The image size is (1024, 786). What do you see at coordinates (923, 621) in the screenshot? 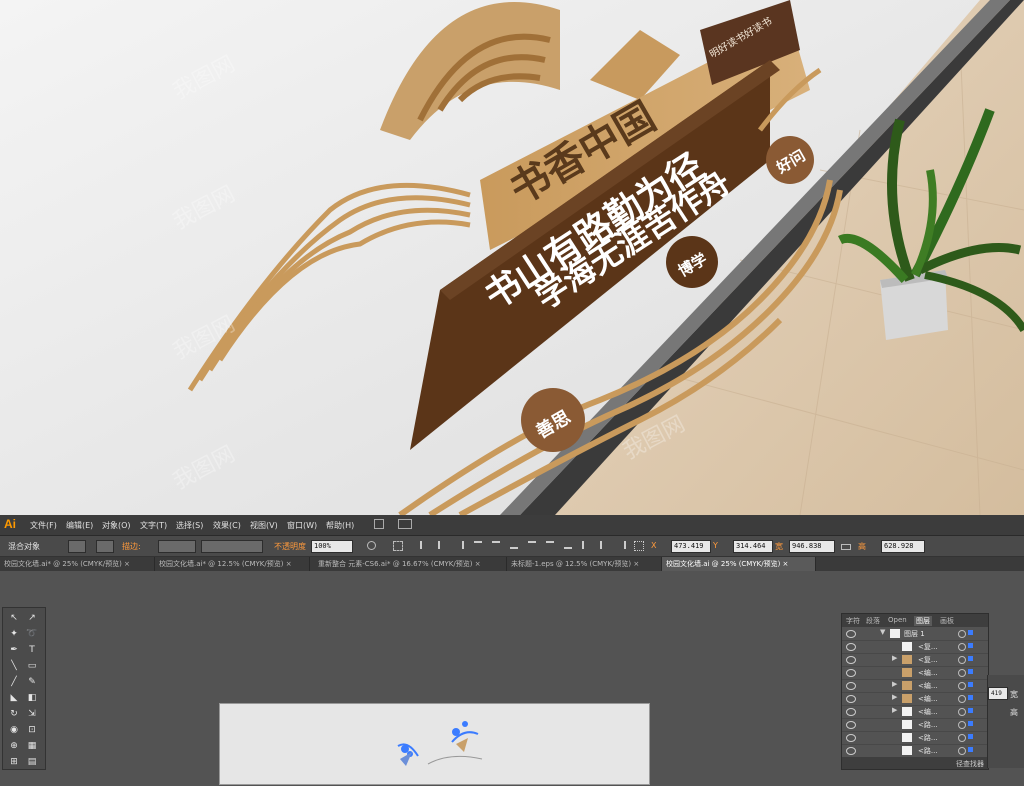
I see `tab-layers: 图层` at bounding box center [923, 621].